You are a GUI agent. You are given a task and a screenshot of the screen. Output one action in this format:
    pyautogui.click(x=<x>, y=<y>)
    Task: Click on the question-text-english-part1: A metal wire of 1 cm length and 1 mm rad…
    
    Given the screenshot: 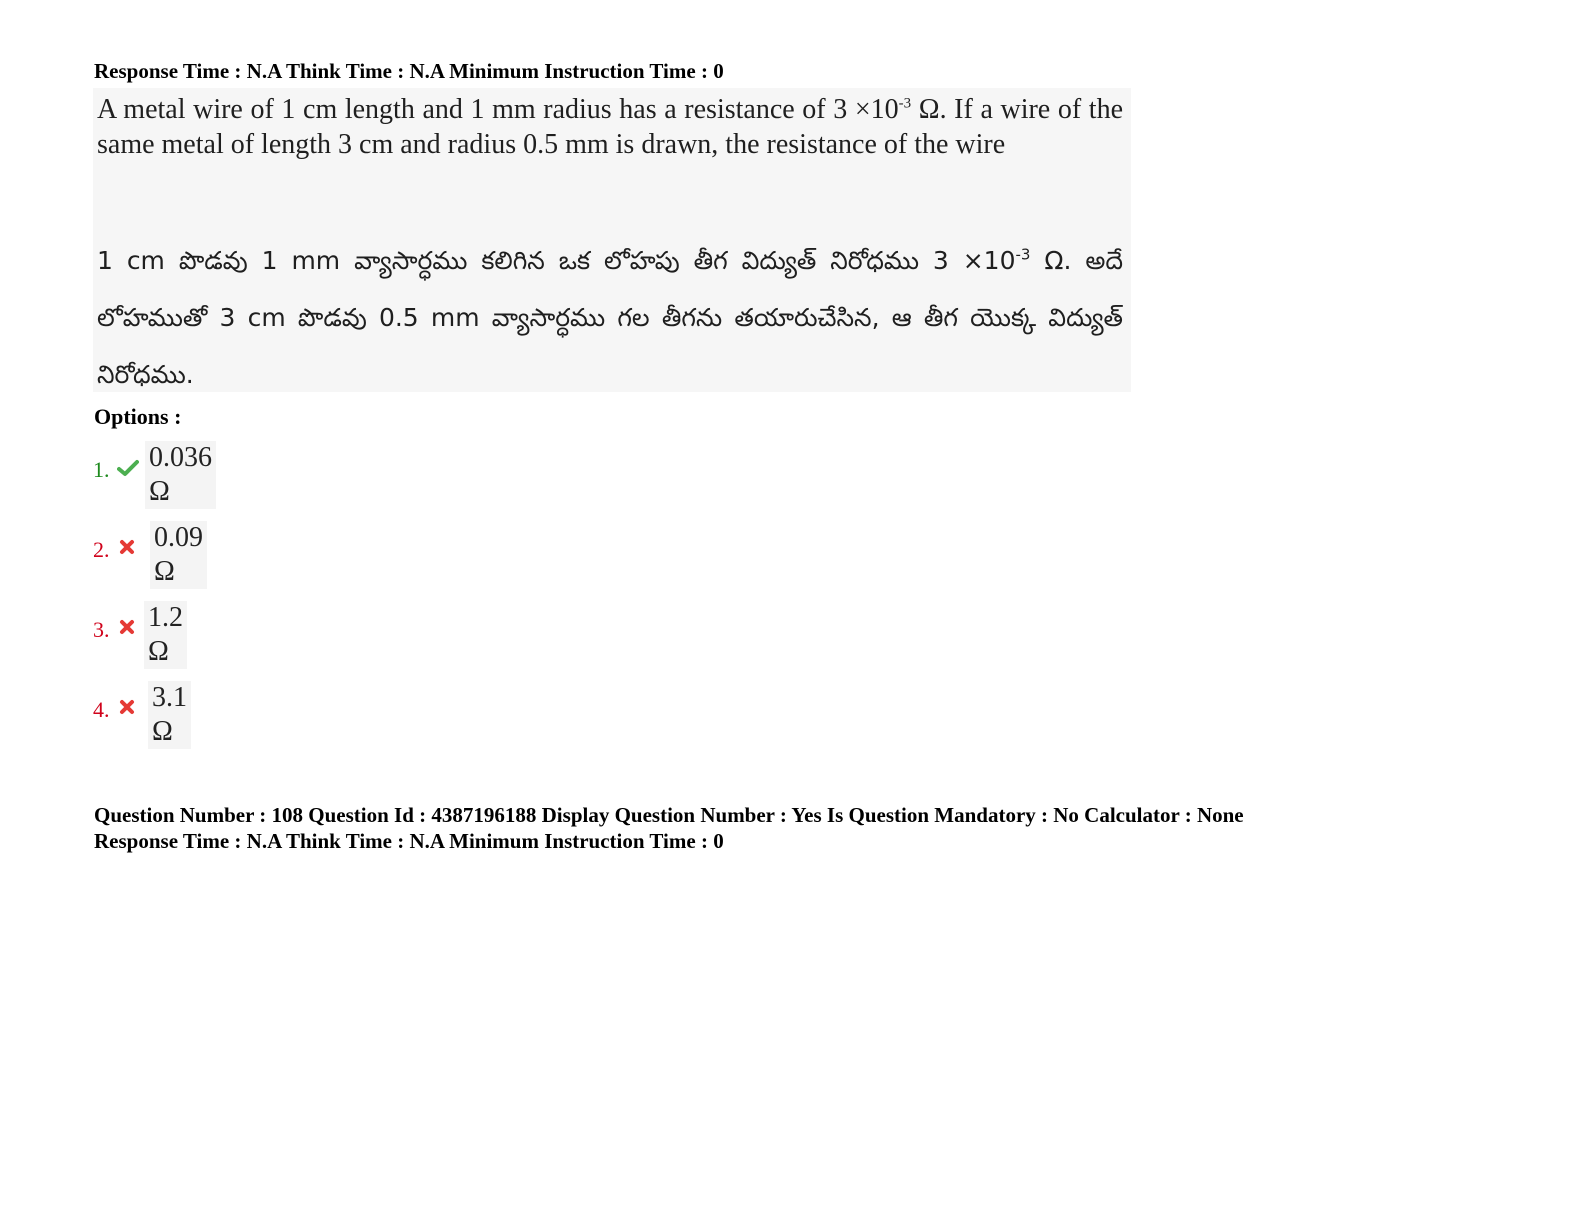 What is the action you would take?
    pyautogui.click(x=498, y=109)
    